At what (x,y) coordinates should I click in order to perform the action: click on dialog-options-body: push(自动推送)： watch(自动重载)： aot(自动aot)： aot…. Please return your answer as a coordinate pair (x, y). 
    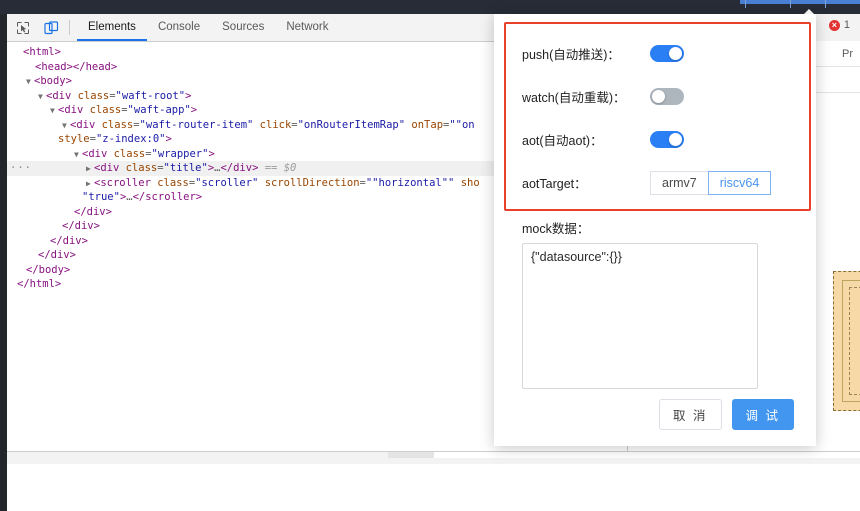
    Looking at the image, I should click on (655, 109).